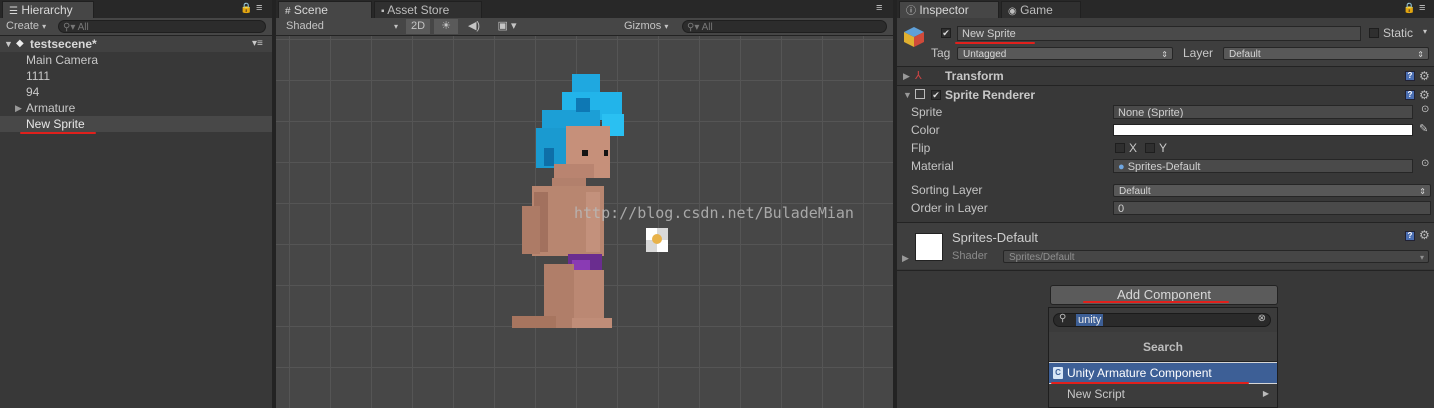  I want to click on scene-name: testsecene*, so click(63, 44).